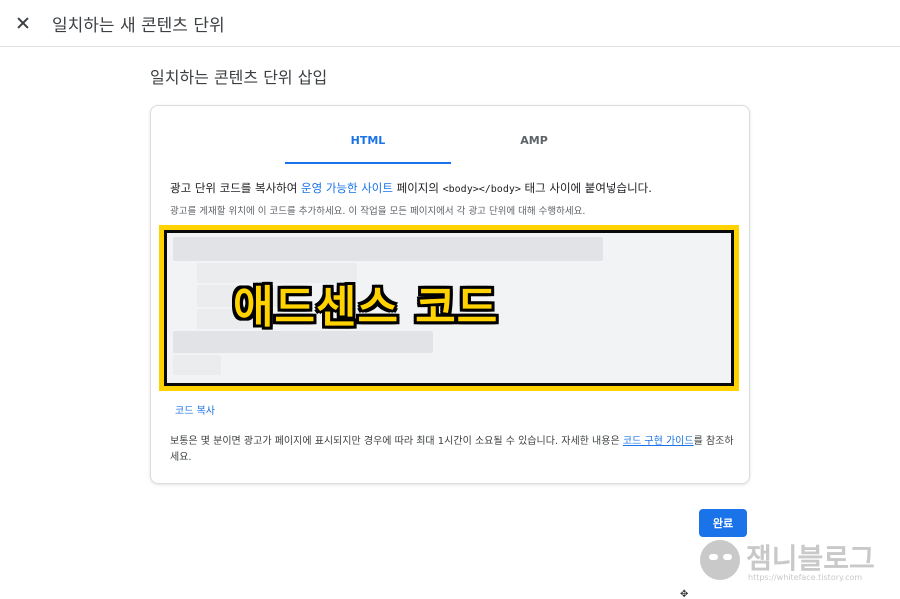 The width and height of the screenshot is (900, 599). What do you see at coordinates (23, 23) in the screenshot?
I see `close-icon` at bounding box center [23, 23].